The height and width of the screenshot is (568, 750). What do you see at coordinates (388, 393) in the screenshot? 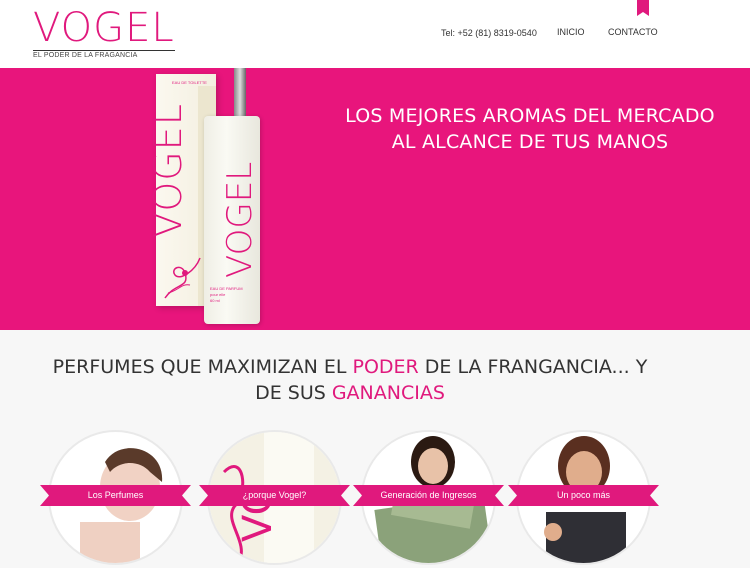
I see `headline-accent-2: GANANCIAS` at bounding box center [388, 393].